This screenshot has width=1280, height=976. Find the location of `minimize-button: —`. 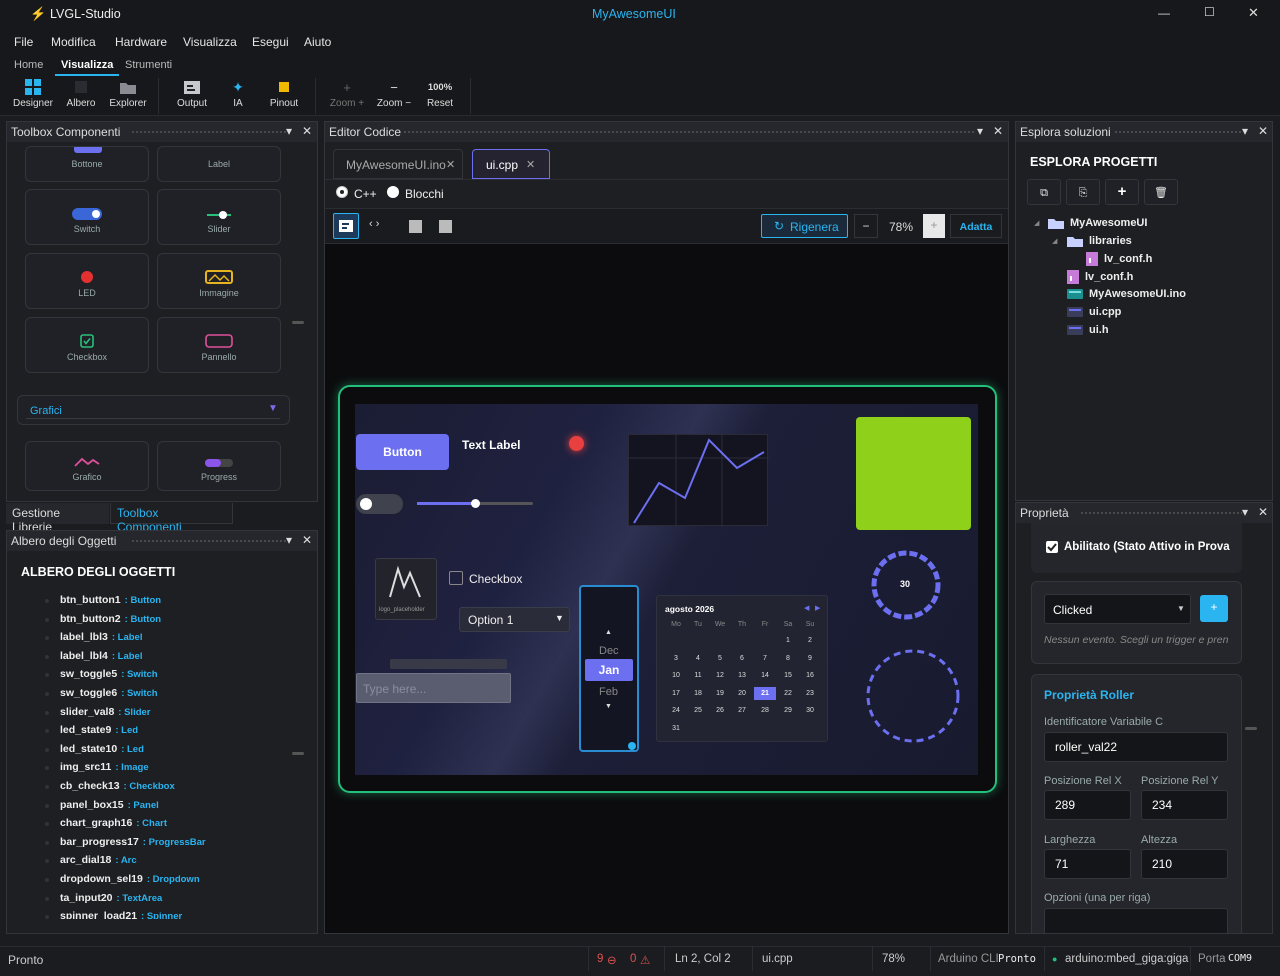

minimize-button: — is located at coordinates (1164, 13).